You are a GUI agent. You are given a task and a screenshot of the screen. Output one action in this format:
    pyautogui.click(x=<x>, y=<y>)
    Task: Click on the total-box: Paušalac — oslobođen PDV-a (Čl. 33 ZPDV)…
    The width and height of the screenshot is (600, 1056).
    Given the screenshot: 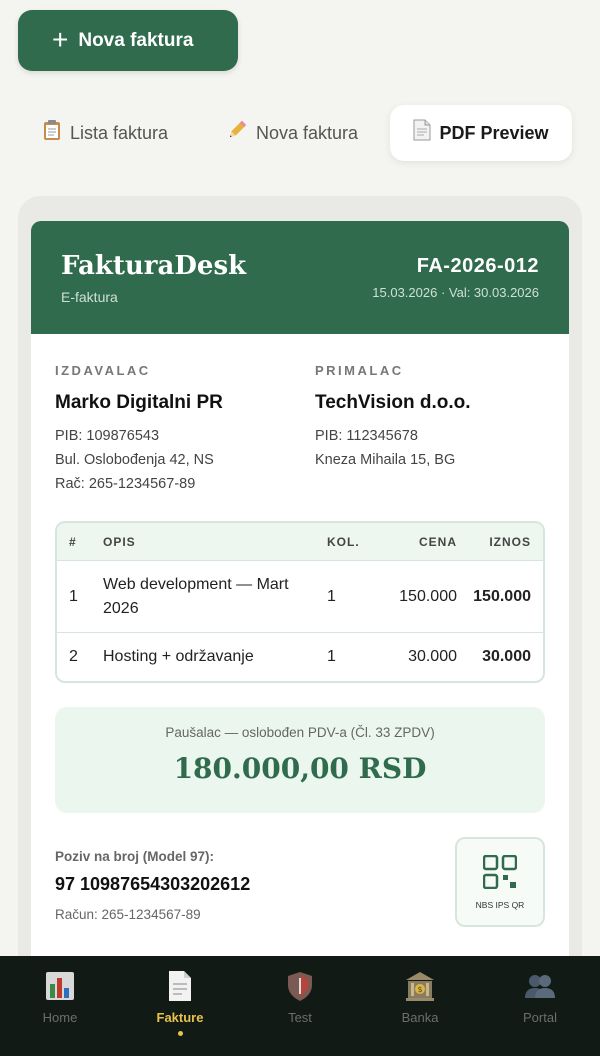 What is the action you would take?
    pyautogui.click(x=300, y=760)
    